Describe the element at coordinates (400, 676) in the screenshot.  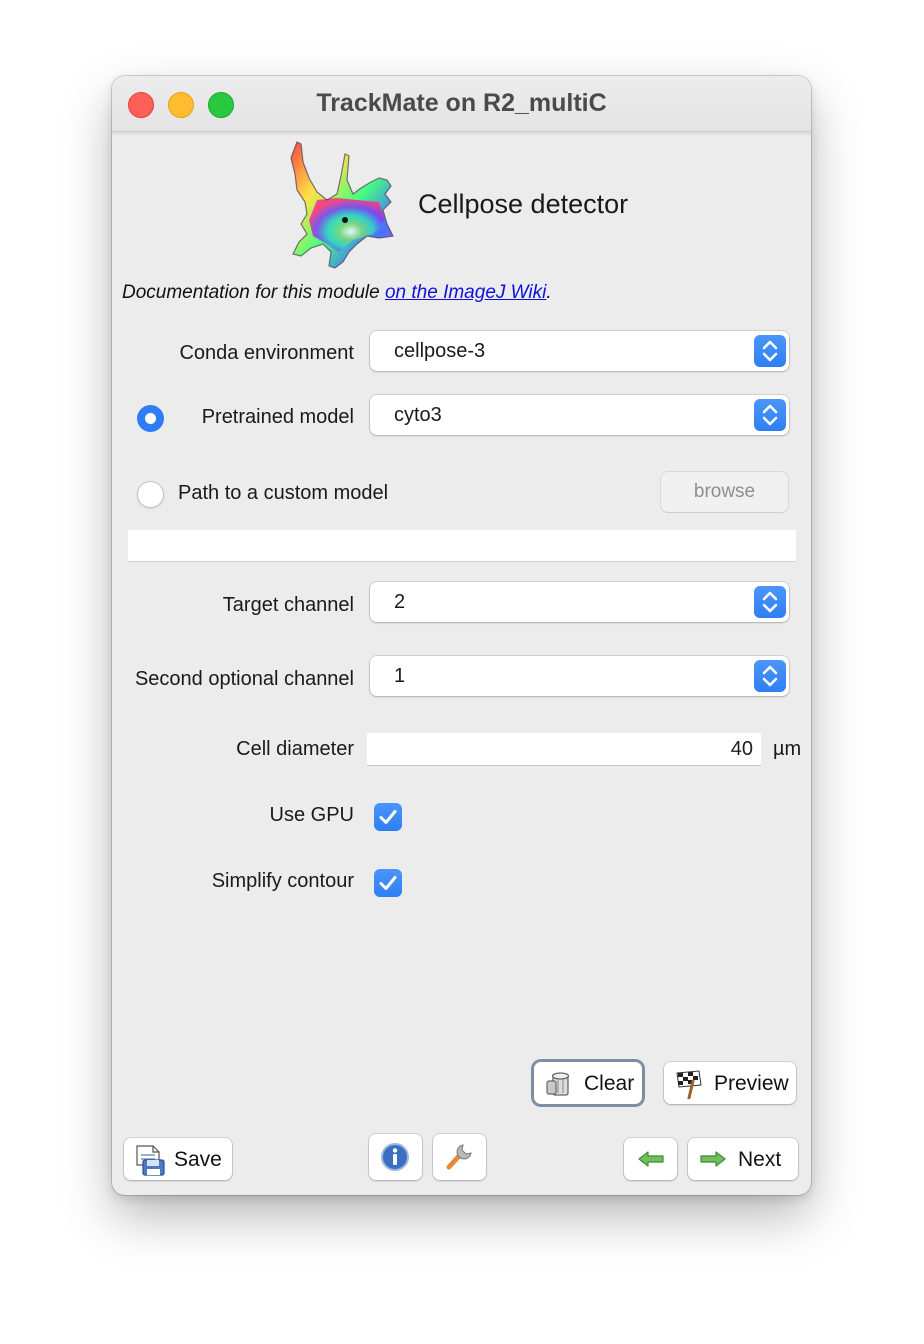
I see `second-channel-value: 1` at that location.